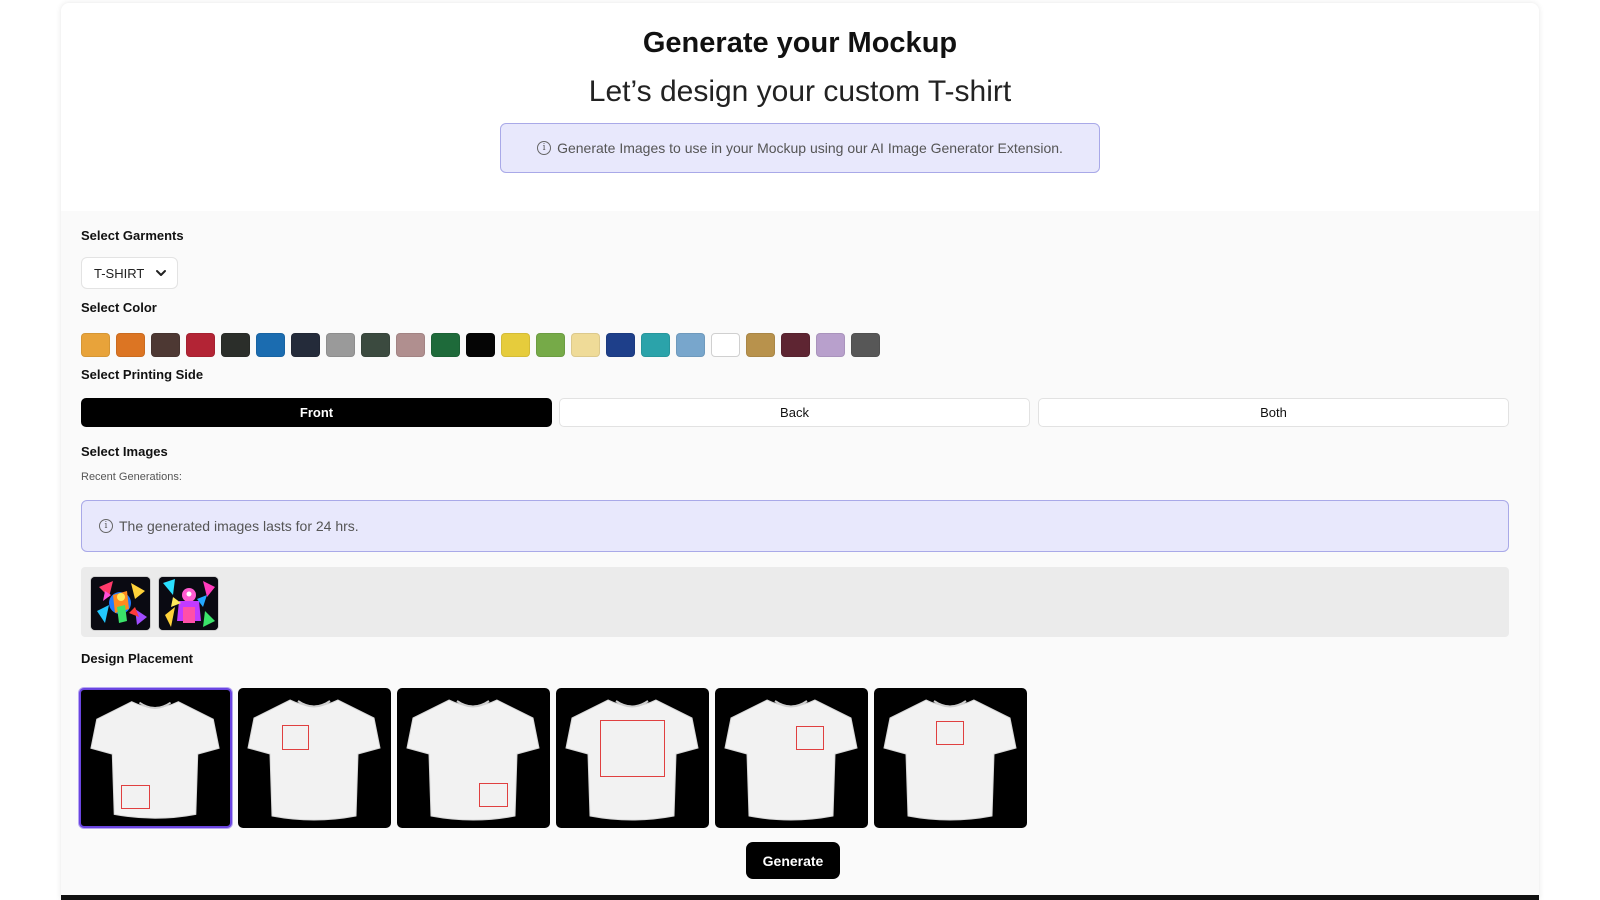  Describe the element at coordinates (795, 526) in the screenshot. I see `image-expiry-info-banner: i The generated images lasts for 24 hrs.` at that location.